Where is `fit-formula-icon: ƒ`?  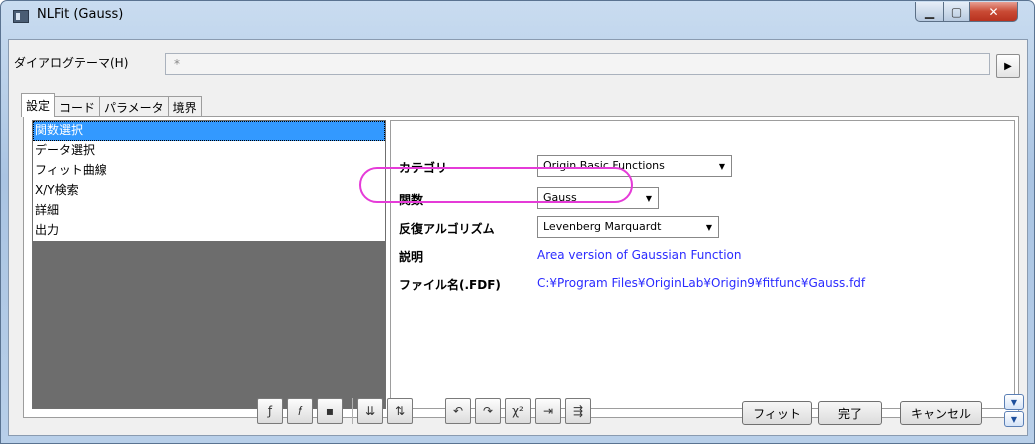 fit-formula-icon: ƒ is located at coordinates (270, 411).